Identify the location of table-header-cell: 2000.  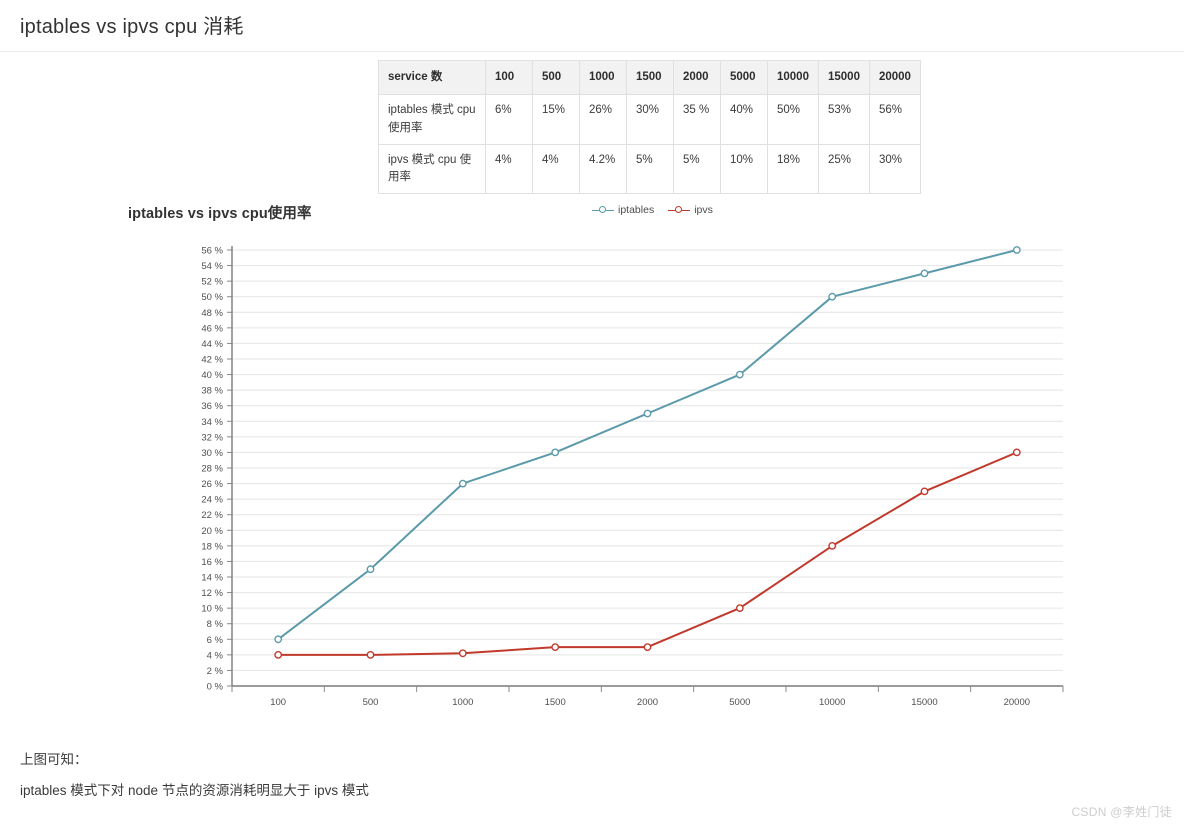
(697, 77).